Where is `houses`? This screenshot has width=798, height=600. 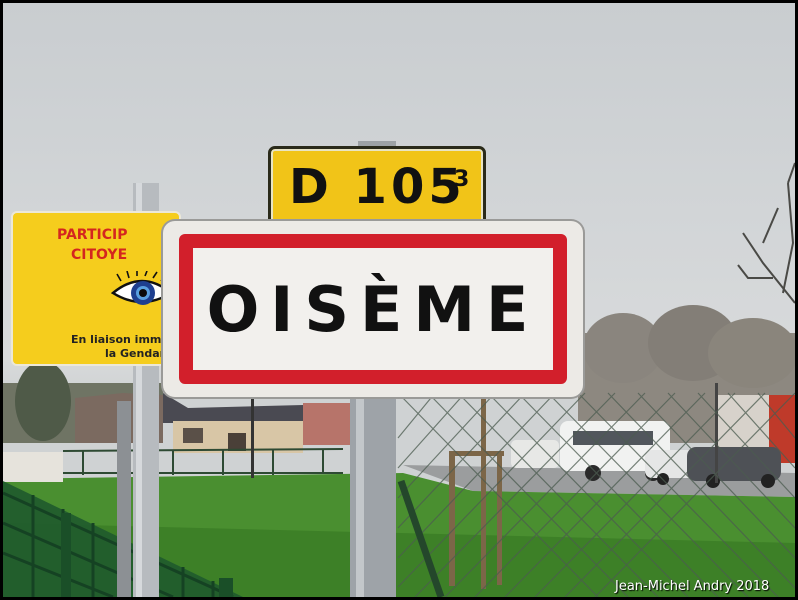 houses is located at coordinates (213, 423).